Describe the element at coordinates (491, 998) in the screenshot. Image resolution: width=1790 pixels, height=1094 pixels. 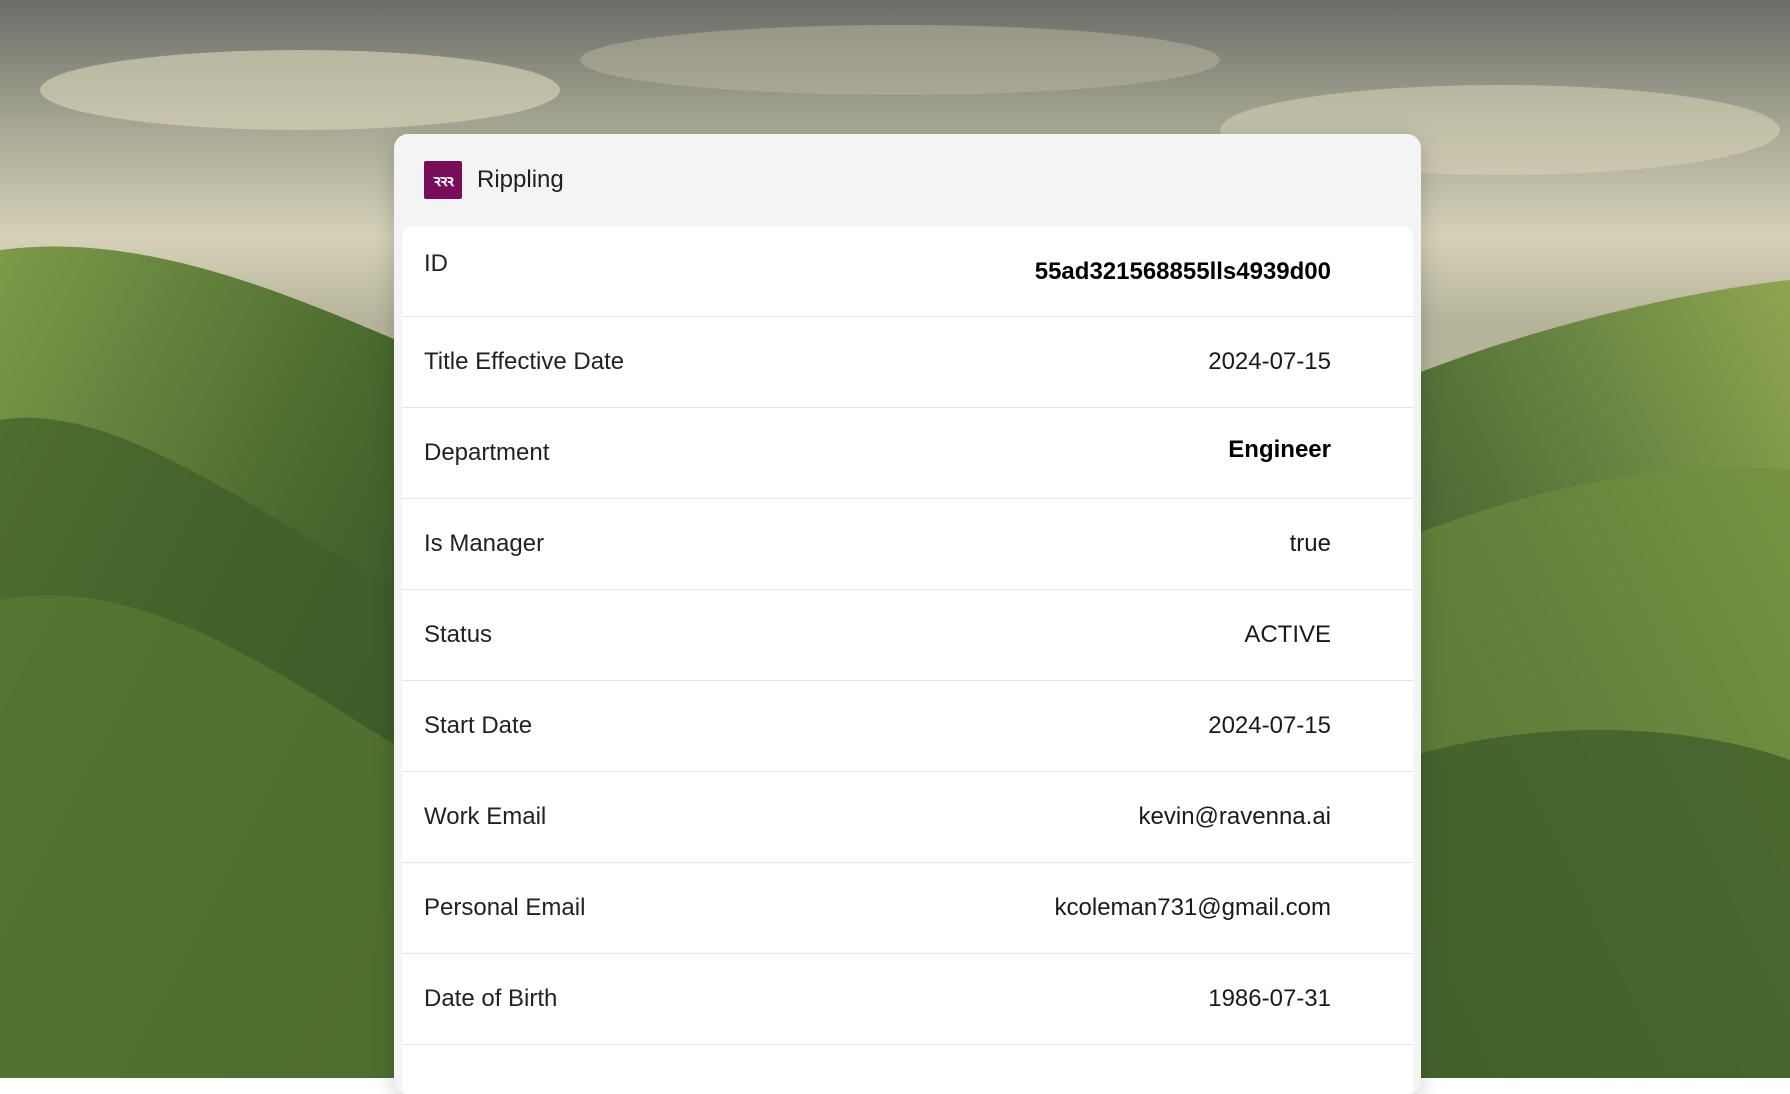
I see `field-label: Date of Birth` at that location.